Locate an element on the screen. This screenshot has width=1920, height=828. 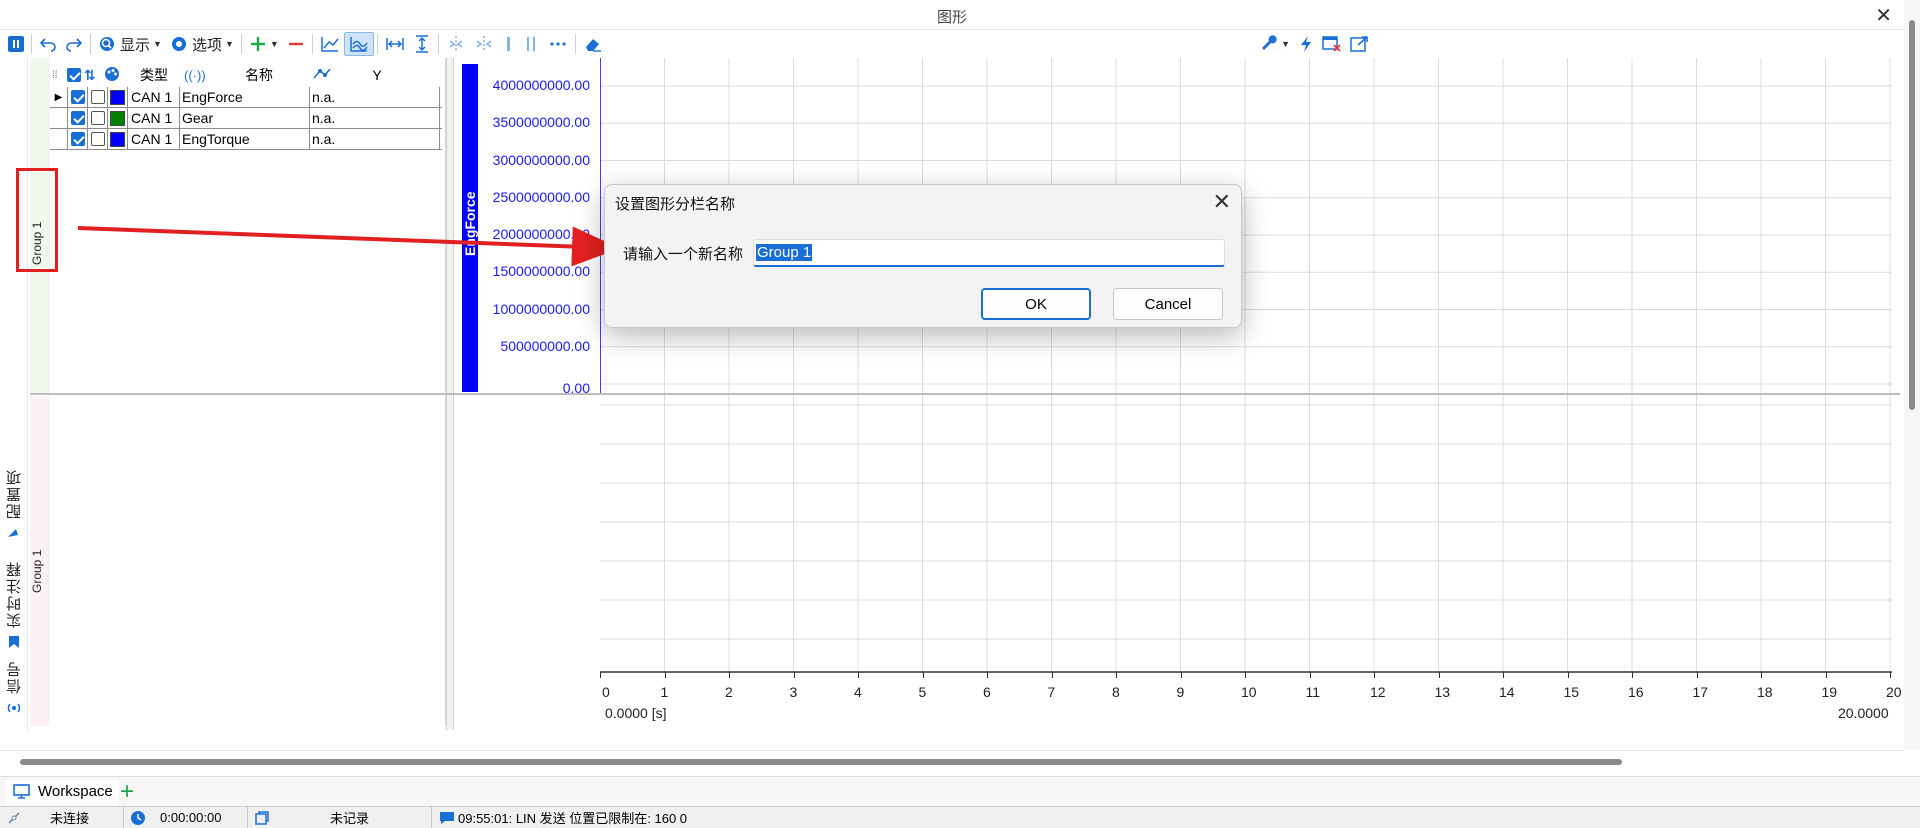
close-window-button: ✕ is located at coordinates (1883, 15).